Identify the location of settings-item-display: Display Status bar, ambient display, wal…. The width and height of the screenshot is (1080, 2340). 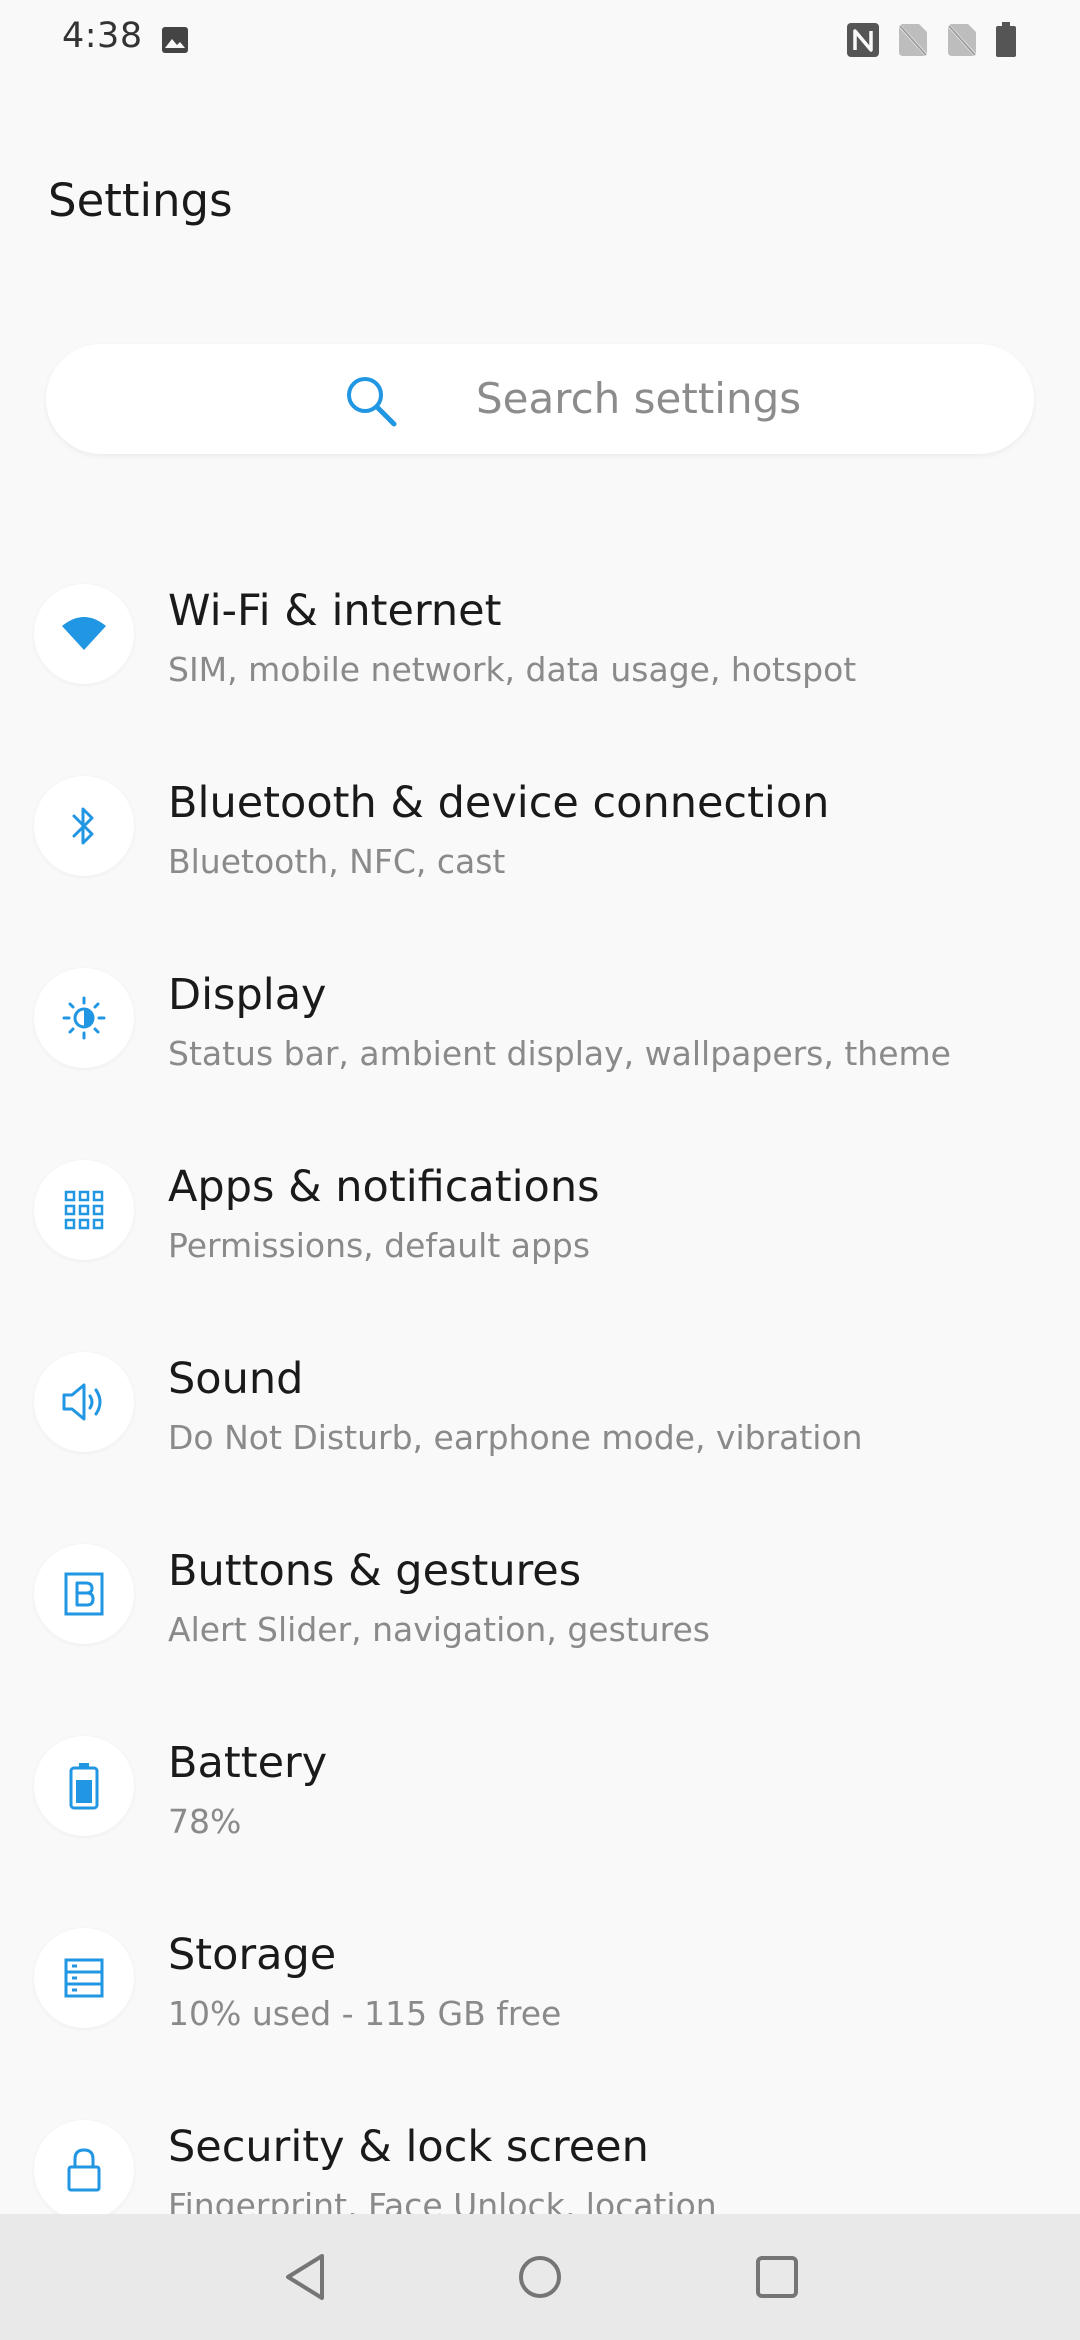
(540, 1016).